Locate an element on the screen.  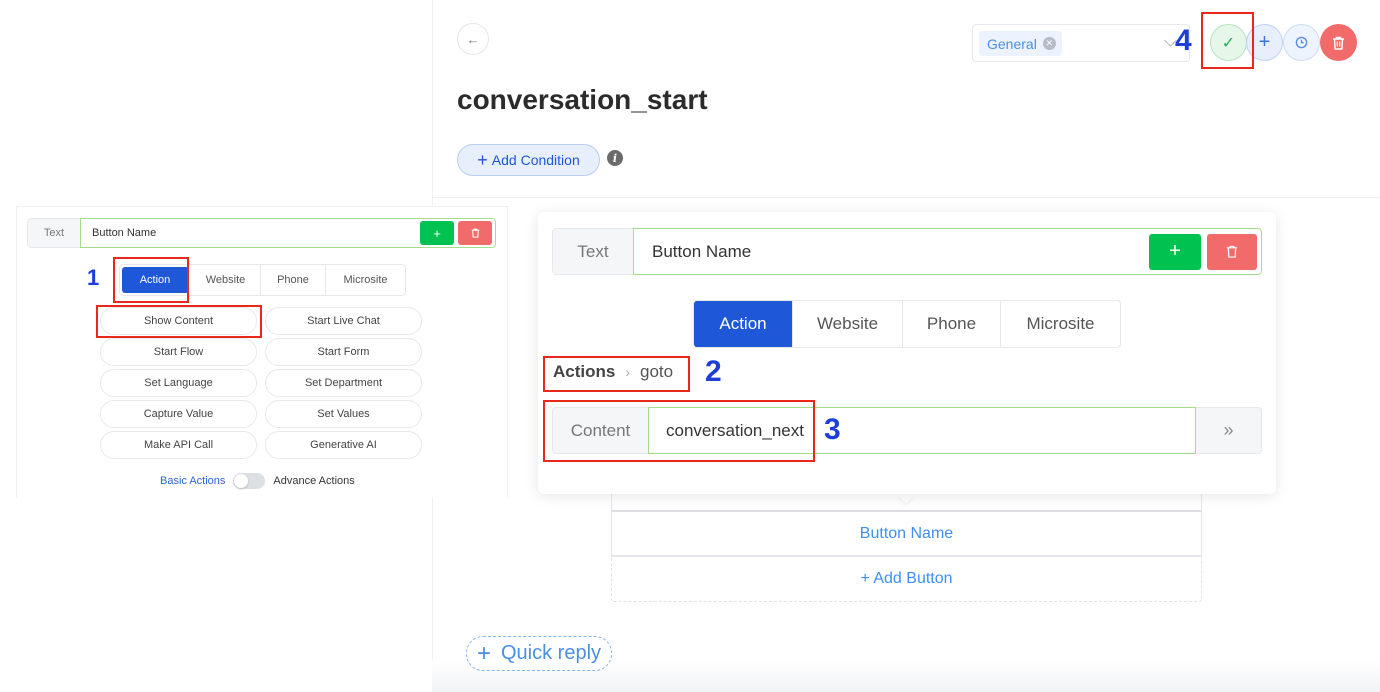
tag-chip-label: General is located at coordinates (1012, 43).